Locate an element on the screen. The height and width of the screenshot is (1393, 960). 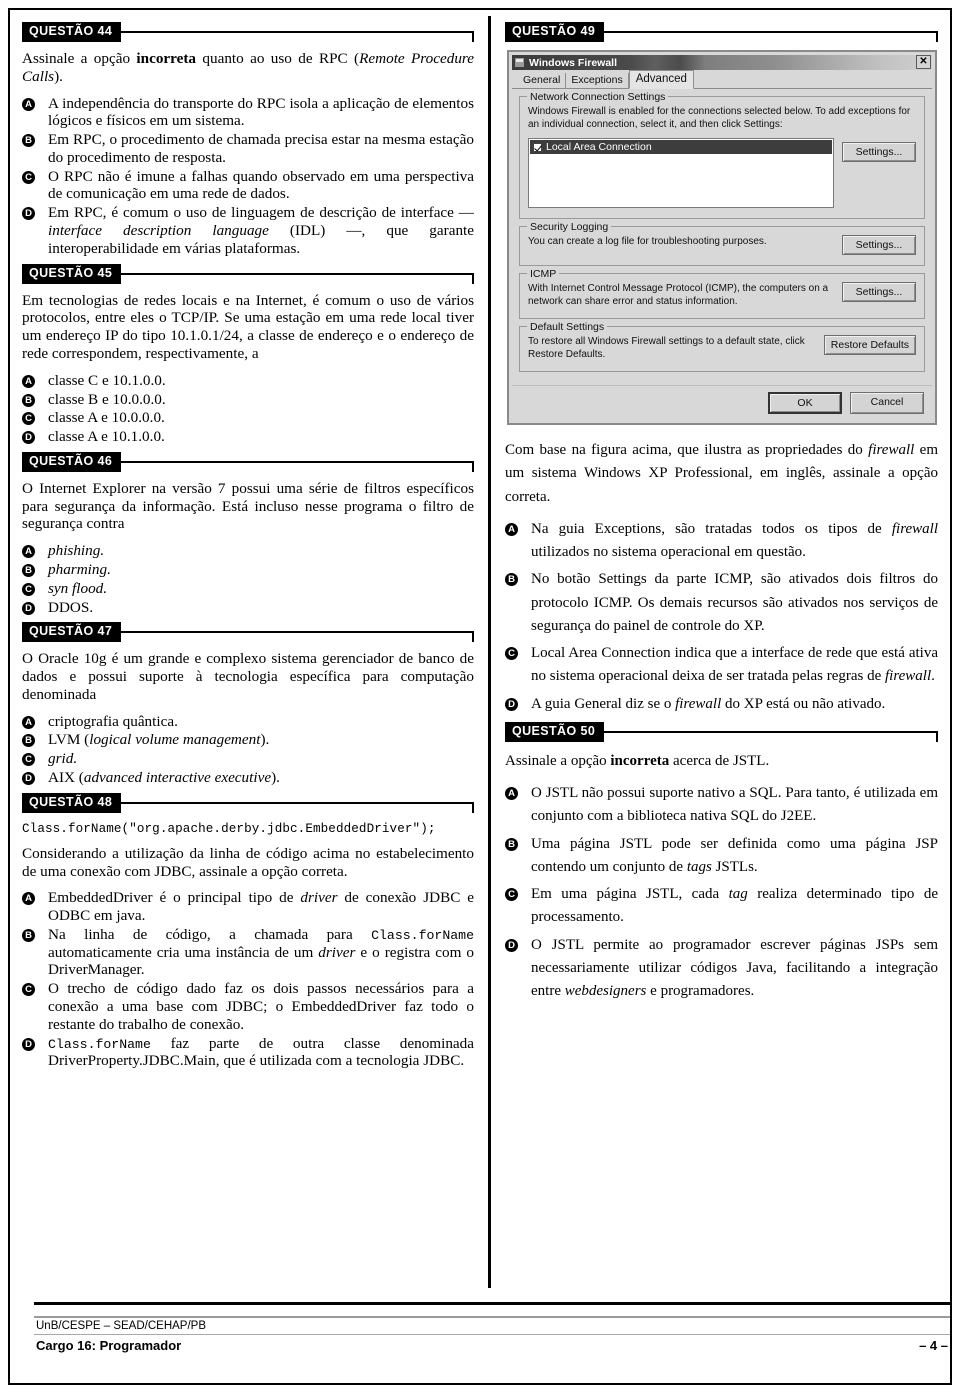
option-46-b: Bpharming. is located at coordinates (248, 570).